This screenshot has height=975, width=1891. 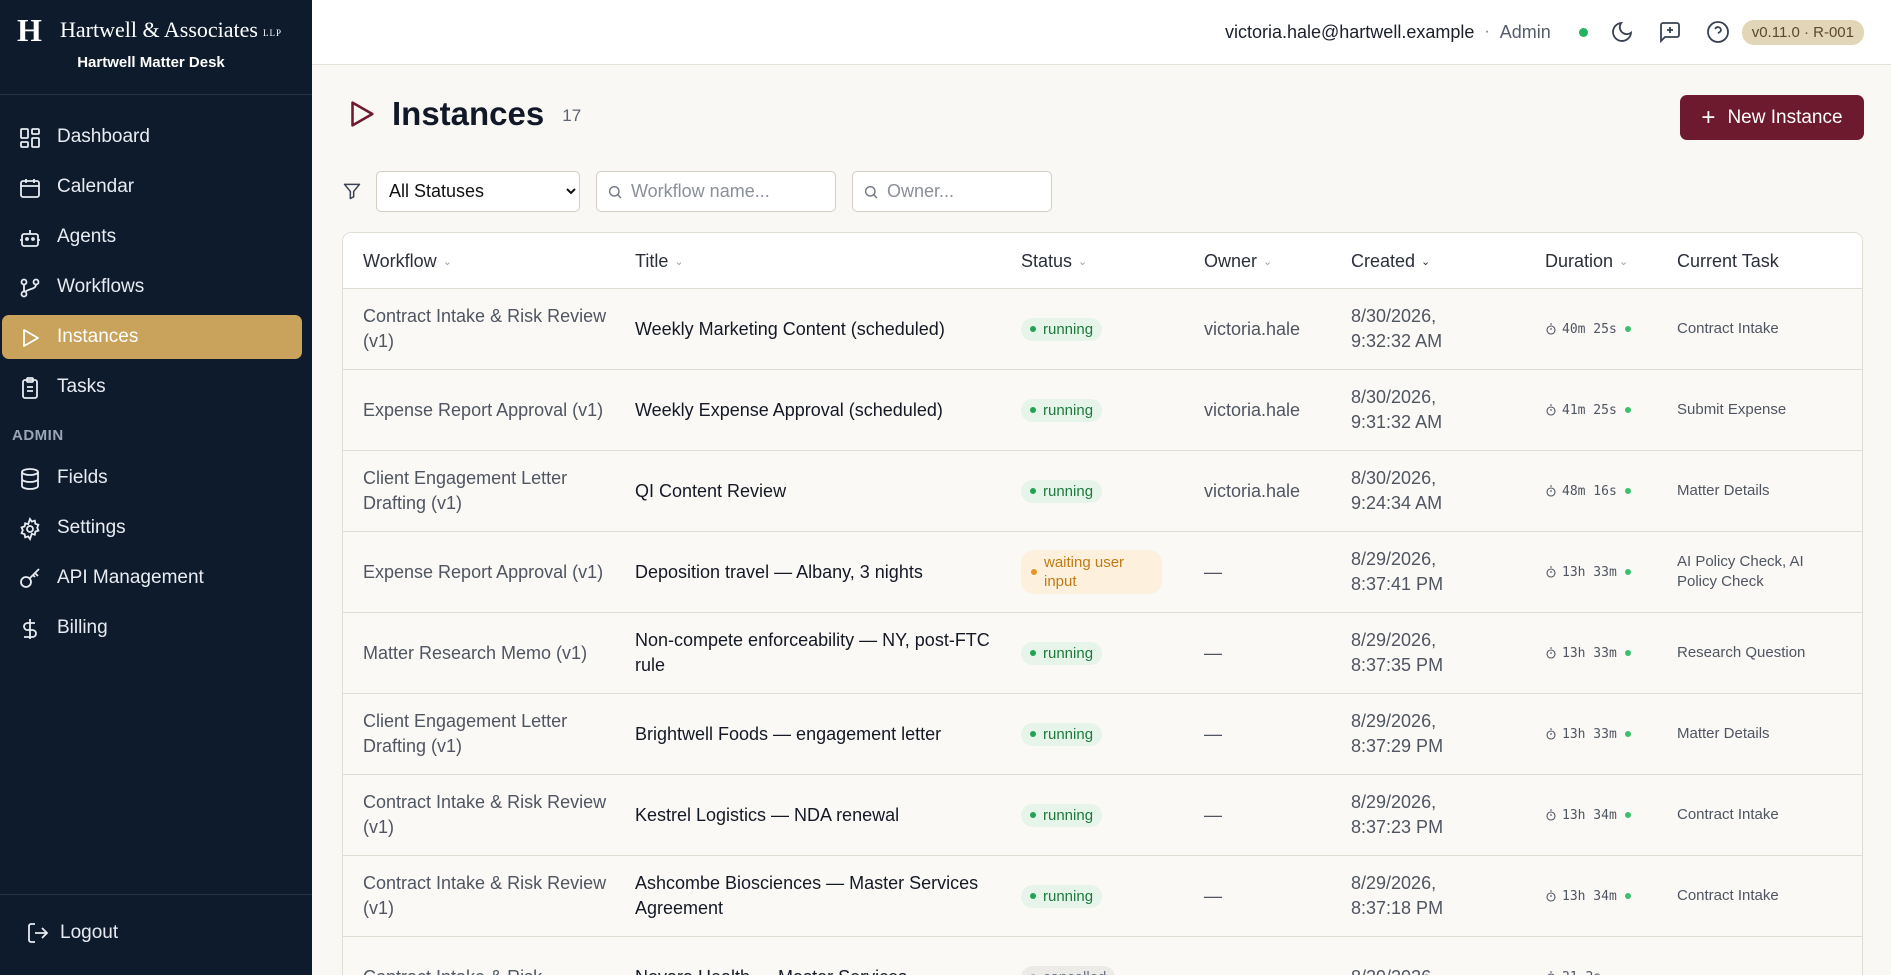 I want to click on duration-cell: 48m 16s, so click(x=1600, y=491).